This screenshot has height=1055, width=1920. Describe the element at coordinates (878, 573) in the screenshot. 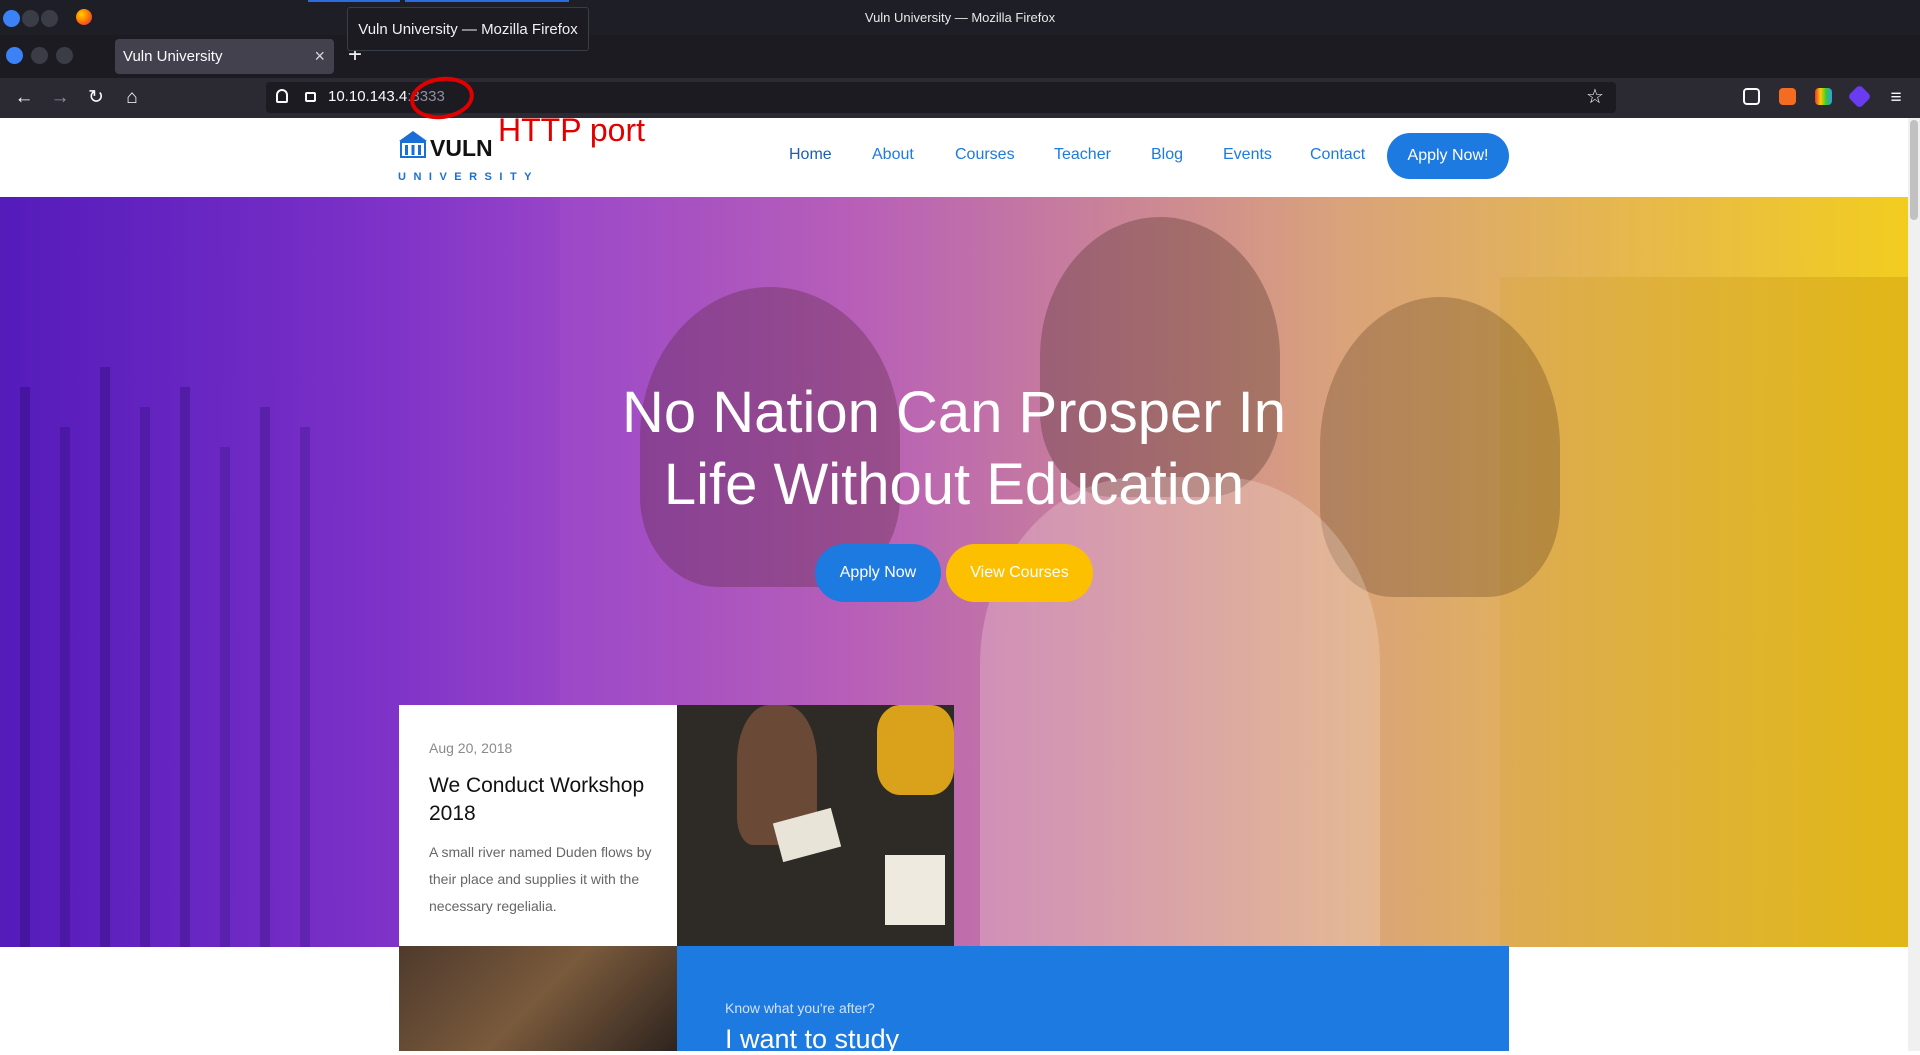

I see `apply-now-button: Apply Now` at that location.